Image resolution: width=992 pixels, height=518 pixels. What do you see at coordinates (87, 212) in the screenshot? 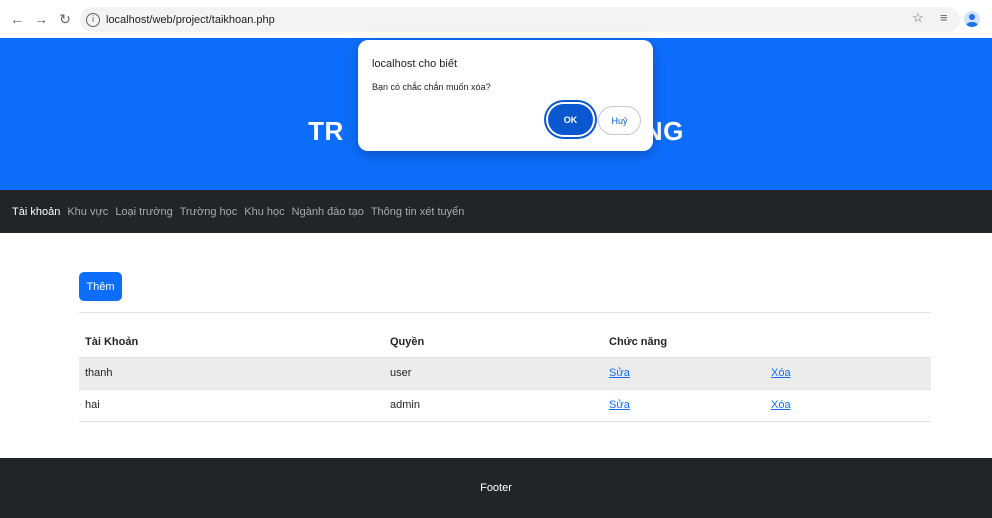
I see `nav-item-khu-vuc: Khu vực` at bounding box center [87, 212].